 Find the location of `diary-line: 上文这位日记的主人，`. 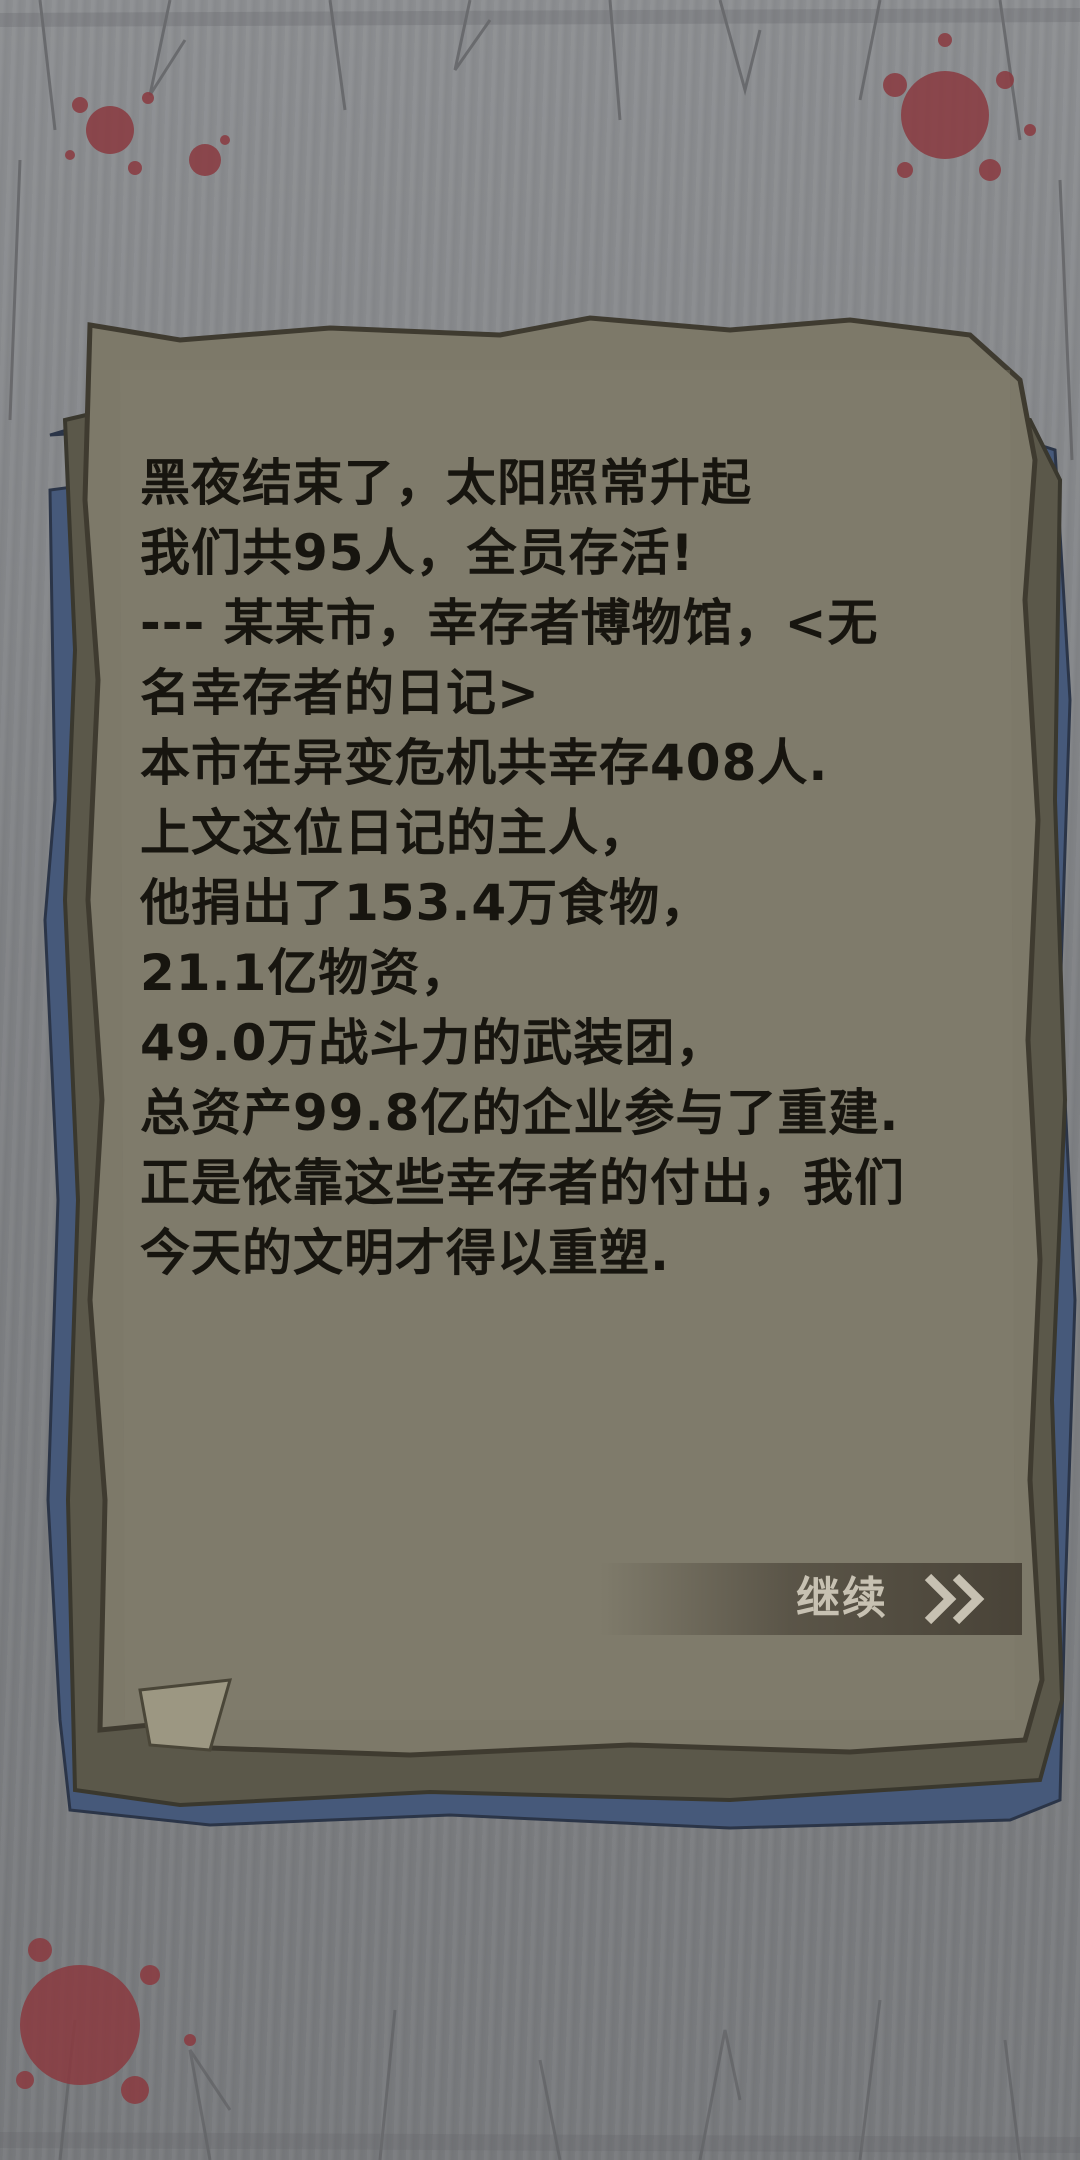

diary-line: 上文这位日记的主人， is located at coordinates (395, 833).